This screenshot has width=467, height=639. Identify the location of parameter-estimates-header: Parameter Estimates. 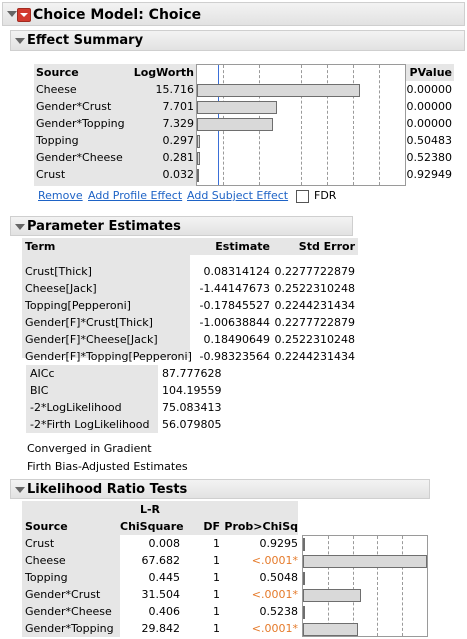
(181, 226).